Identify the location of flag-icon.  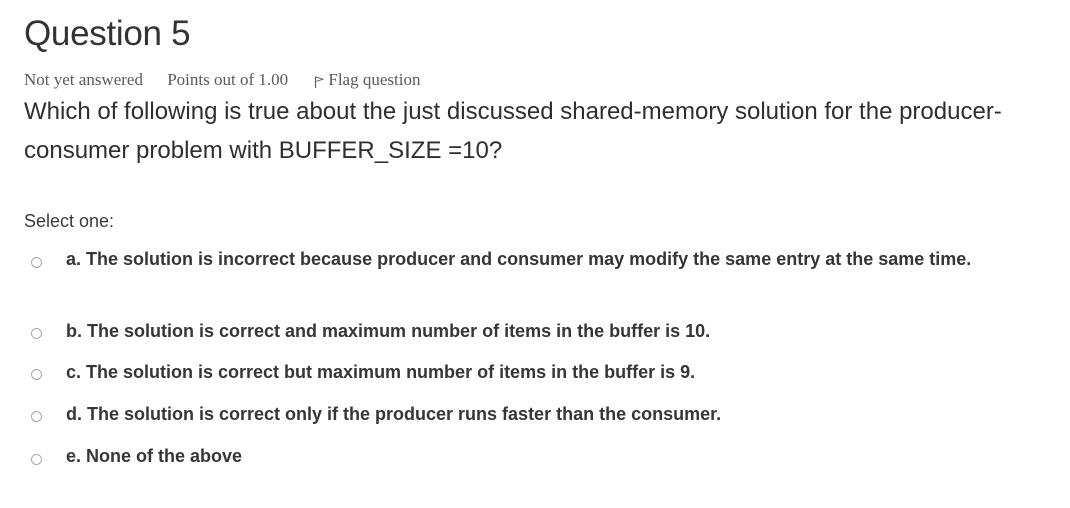
(320, 80).